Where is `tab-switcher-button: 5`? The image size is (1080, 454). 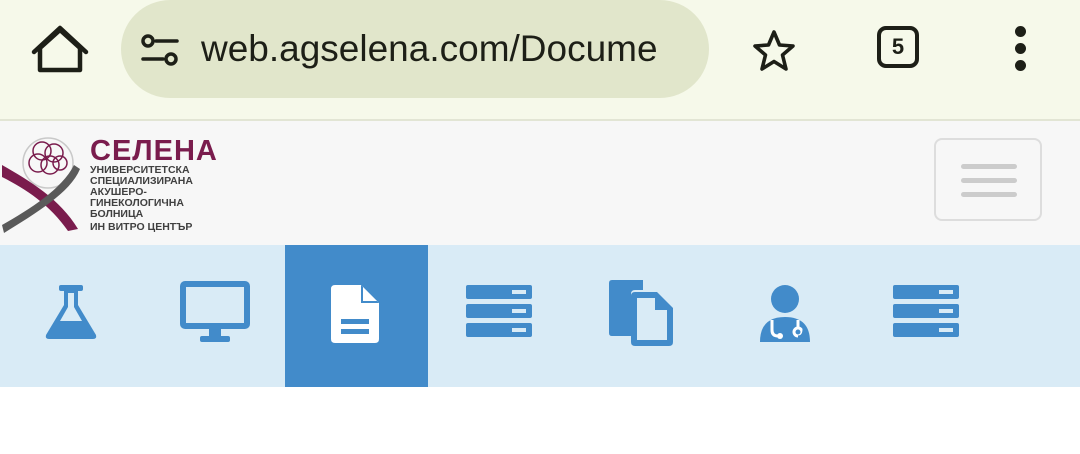
tab-switcher-button: 5 is located at coordinates (898, 47).